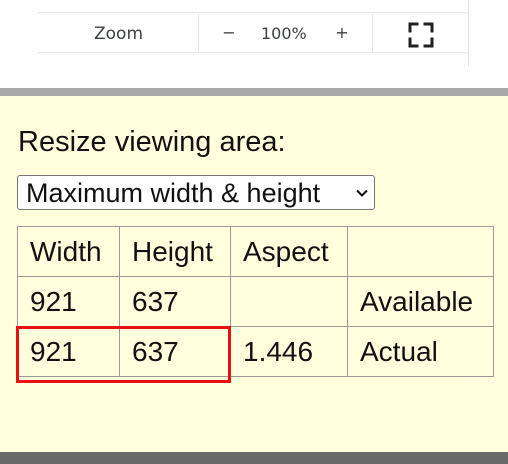  Describe the element at coordinates (152, 142) in the screenshot. I see `resize-heading: Resize viewing area:` at that location.